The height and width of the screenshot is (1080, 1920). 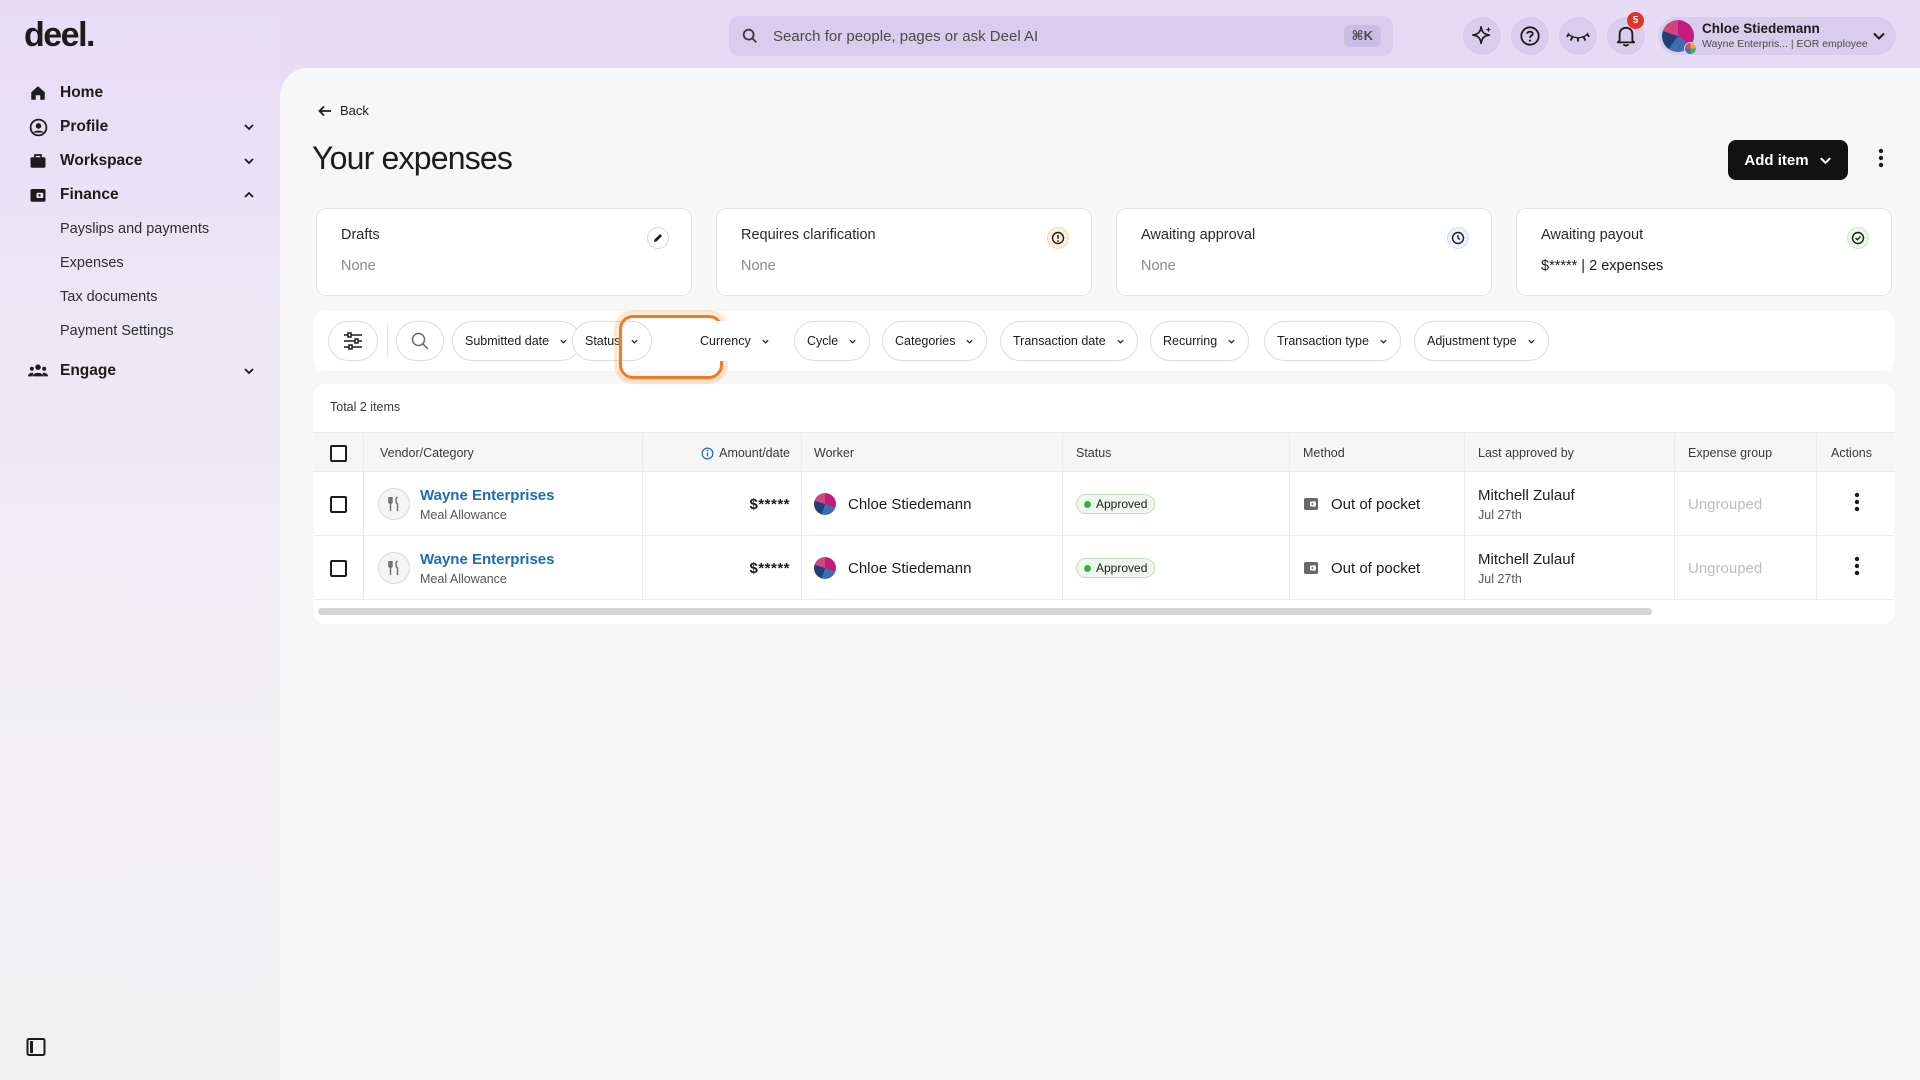 What do you see at coordinates (1635, 20) in the screenshot?
I see `notification-count-badge: 5` at bounding box center [1635, 20].